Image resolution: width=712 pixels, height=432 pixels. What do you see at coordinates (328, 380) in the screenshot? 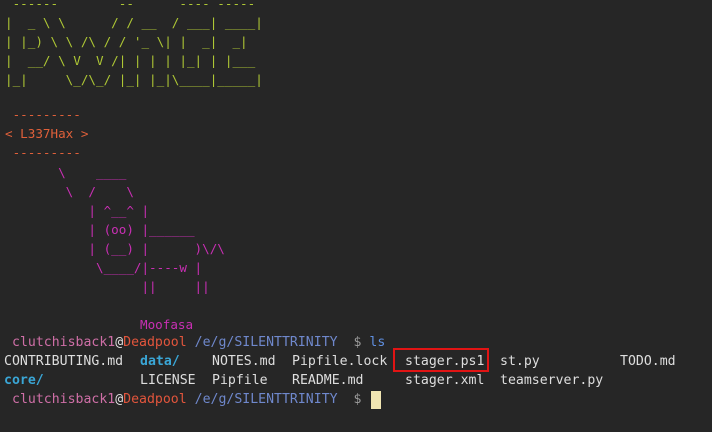
I see `ls-entry-file: README.md` at bounding box center [328, 380].